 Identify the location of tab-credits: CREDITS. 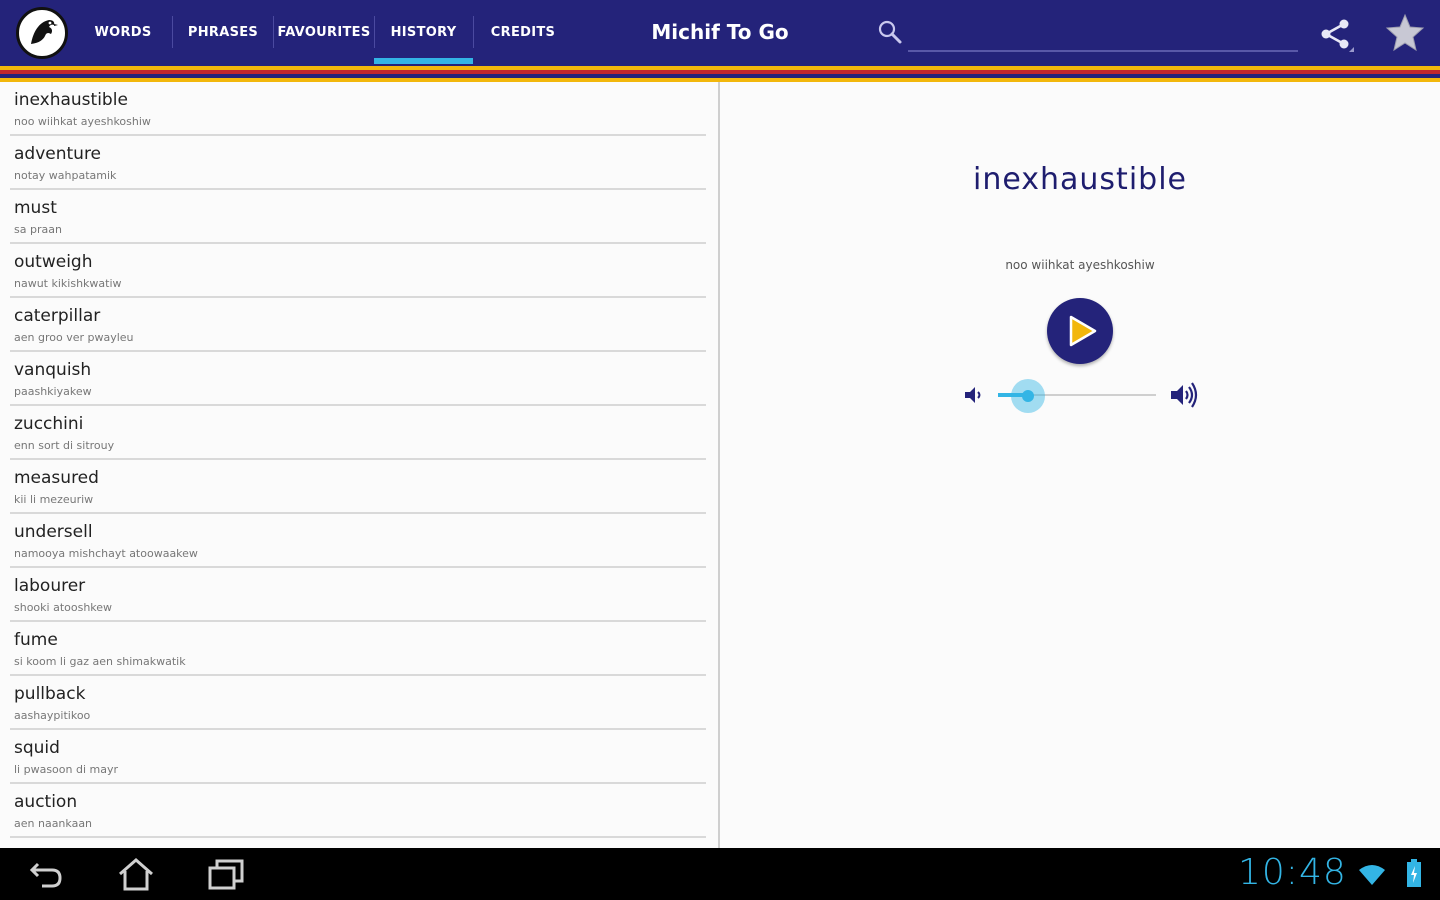
(523, 32).